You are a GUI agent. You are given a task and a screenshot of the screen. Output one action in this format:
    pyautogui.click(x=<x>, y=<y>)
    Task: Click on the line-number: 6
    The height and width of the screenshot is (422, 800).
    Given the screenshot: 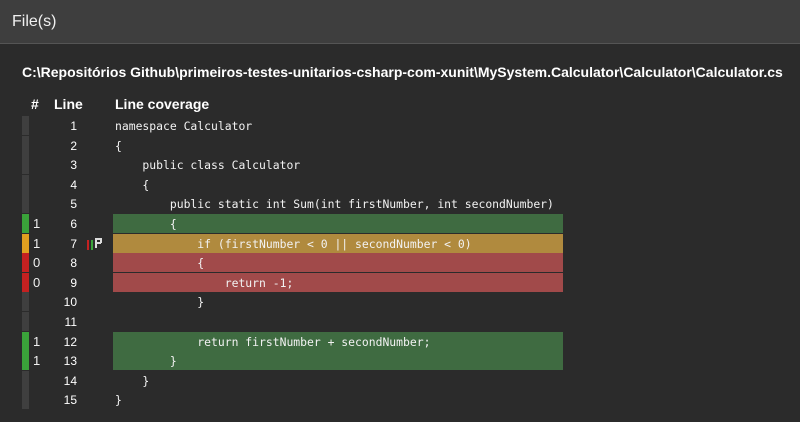 What is the action you would take?
    pyautogui.click(x=73, y=223)
    